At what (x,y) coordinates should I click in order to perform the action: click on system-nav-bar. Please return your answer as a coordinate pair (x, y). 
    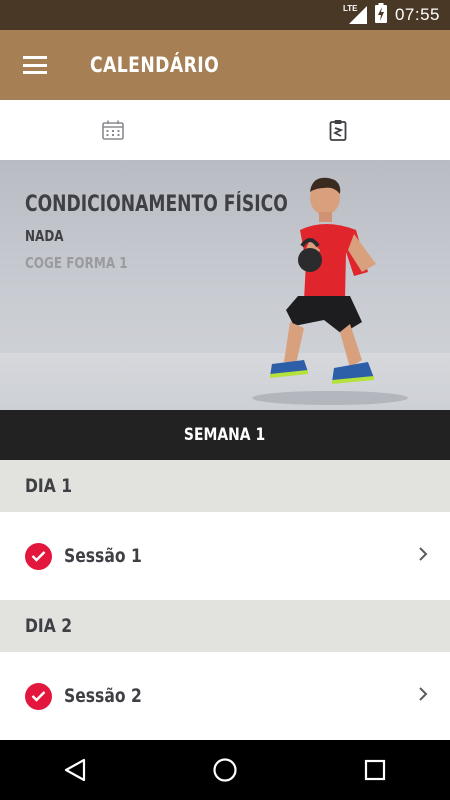
    Looking at the image, I should click on (225, 770).